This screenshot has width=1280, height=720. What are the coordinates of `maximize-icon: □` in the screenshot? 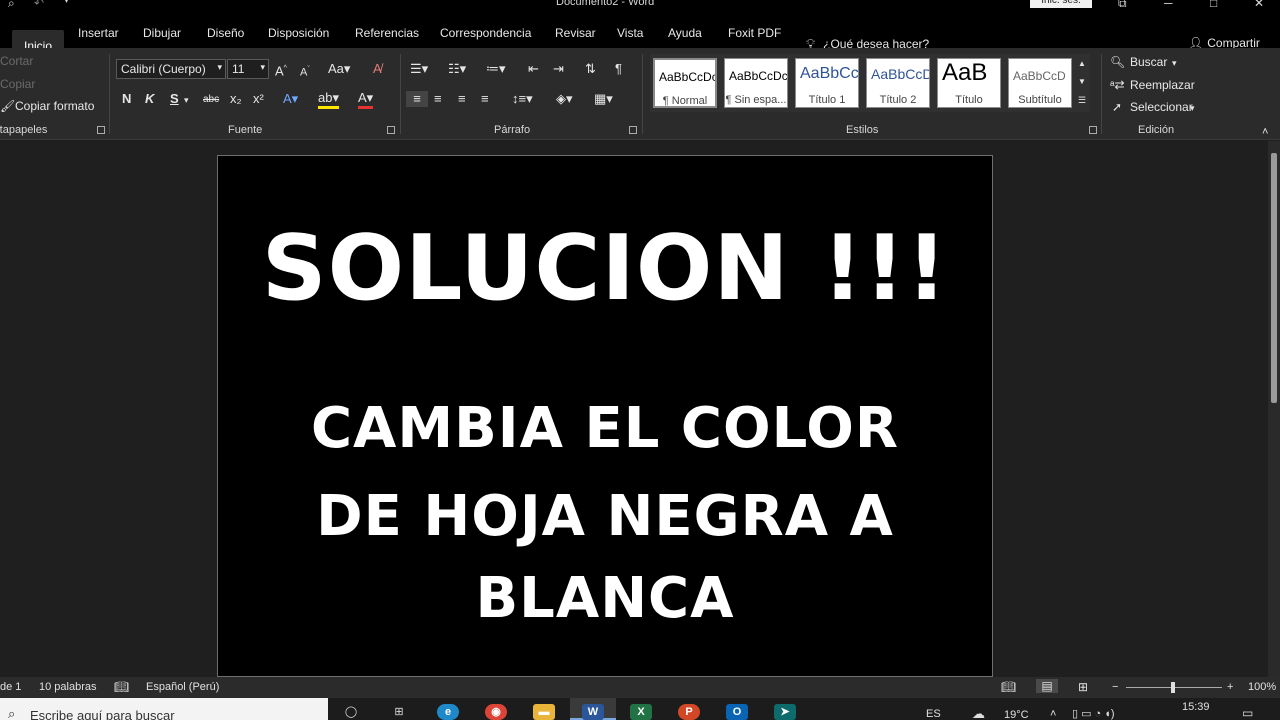 It's located at (1213, 5).